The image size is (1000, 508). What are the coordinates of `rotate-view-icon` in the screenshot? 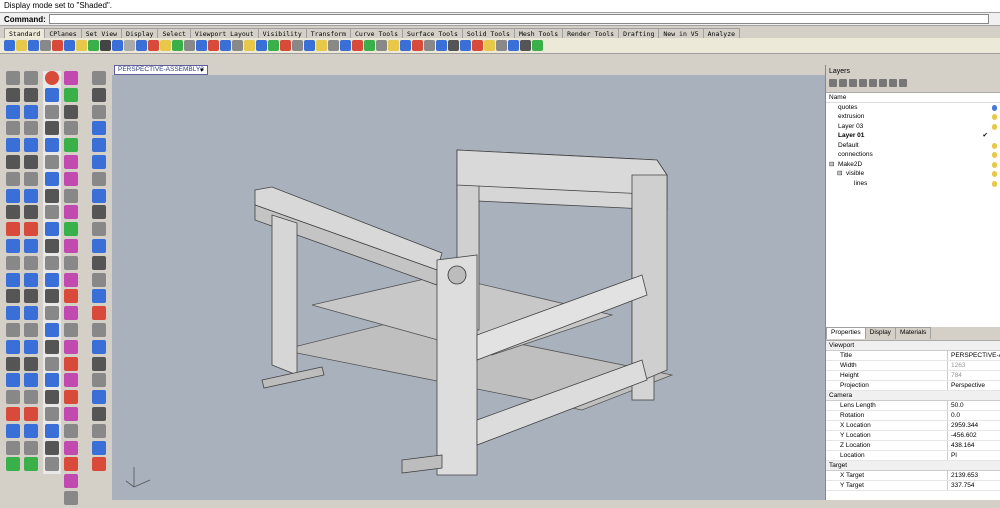 It's located at (117, 45).